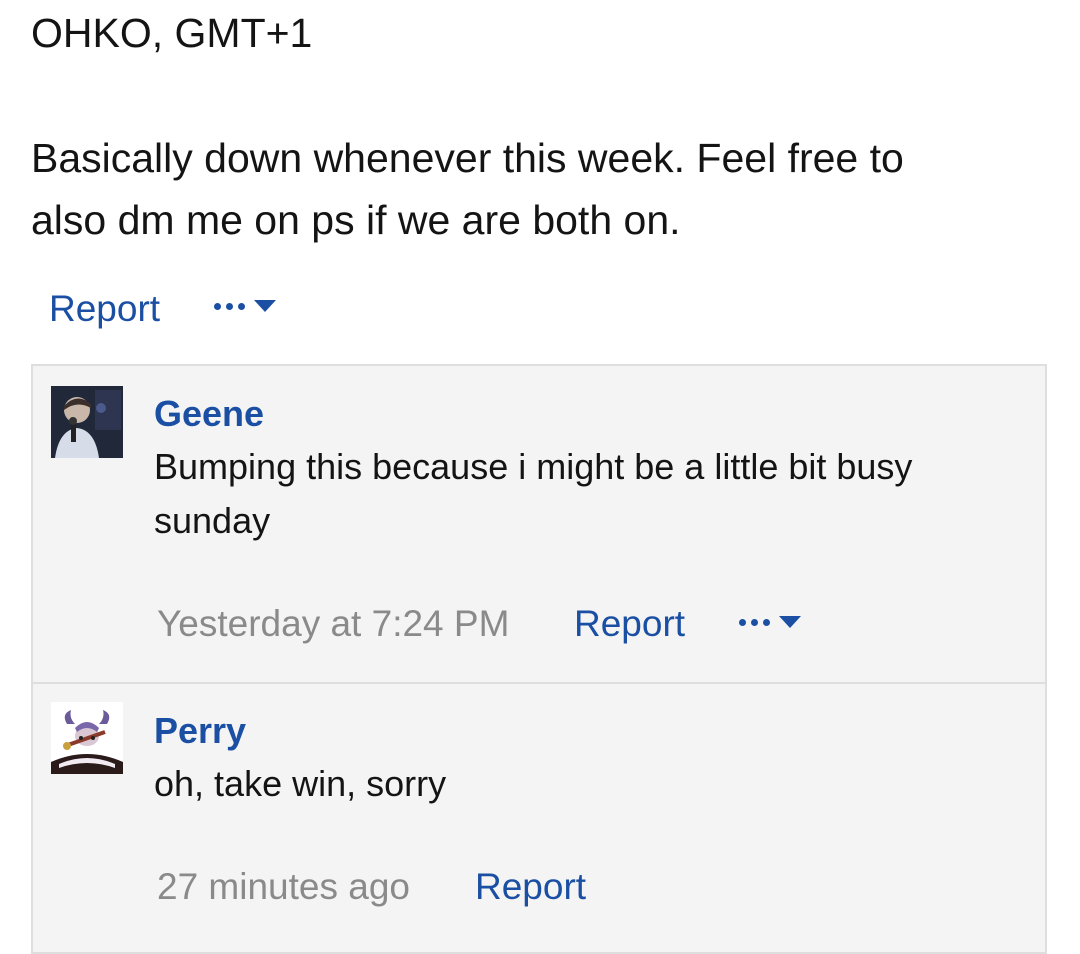  What do you see at coordinates (104, 309) in the screenshot?
I see `post-report-link: Report` at bounding box center [104, 309].